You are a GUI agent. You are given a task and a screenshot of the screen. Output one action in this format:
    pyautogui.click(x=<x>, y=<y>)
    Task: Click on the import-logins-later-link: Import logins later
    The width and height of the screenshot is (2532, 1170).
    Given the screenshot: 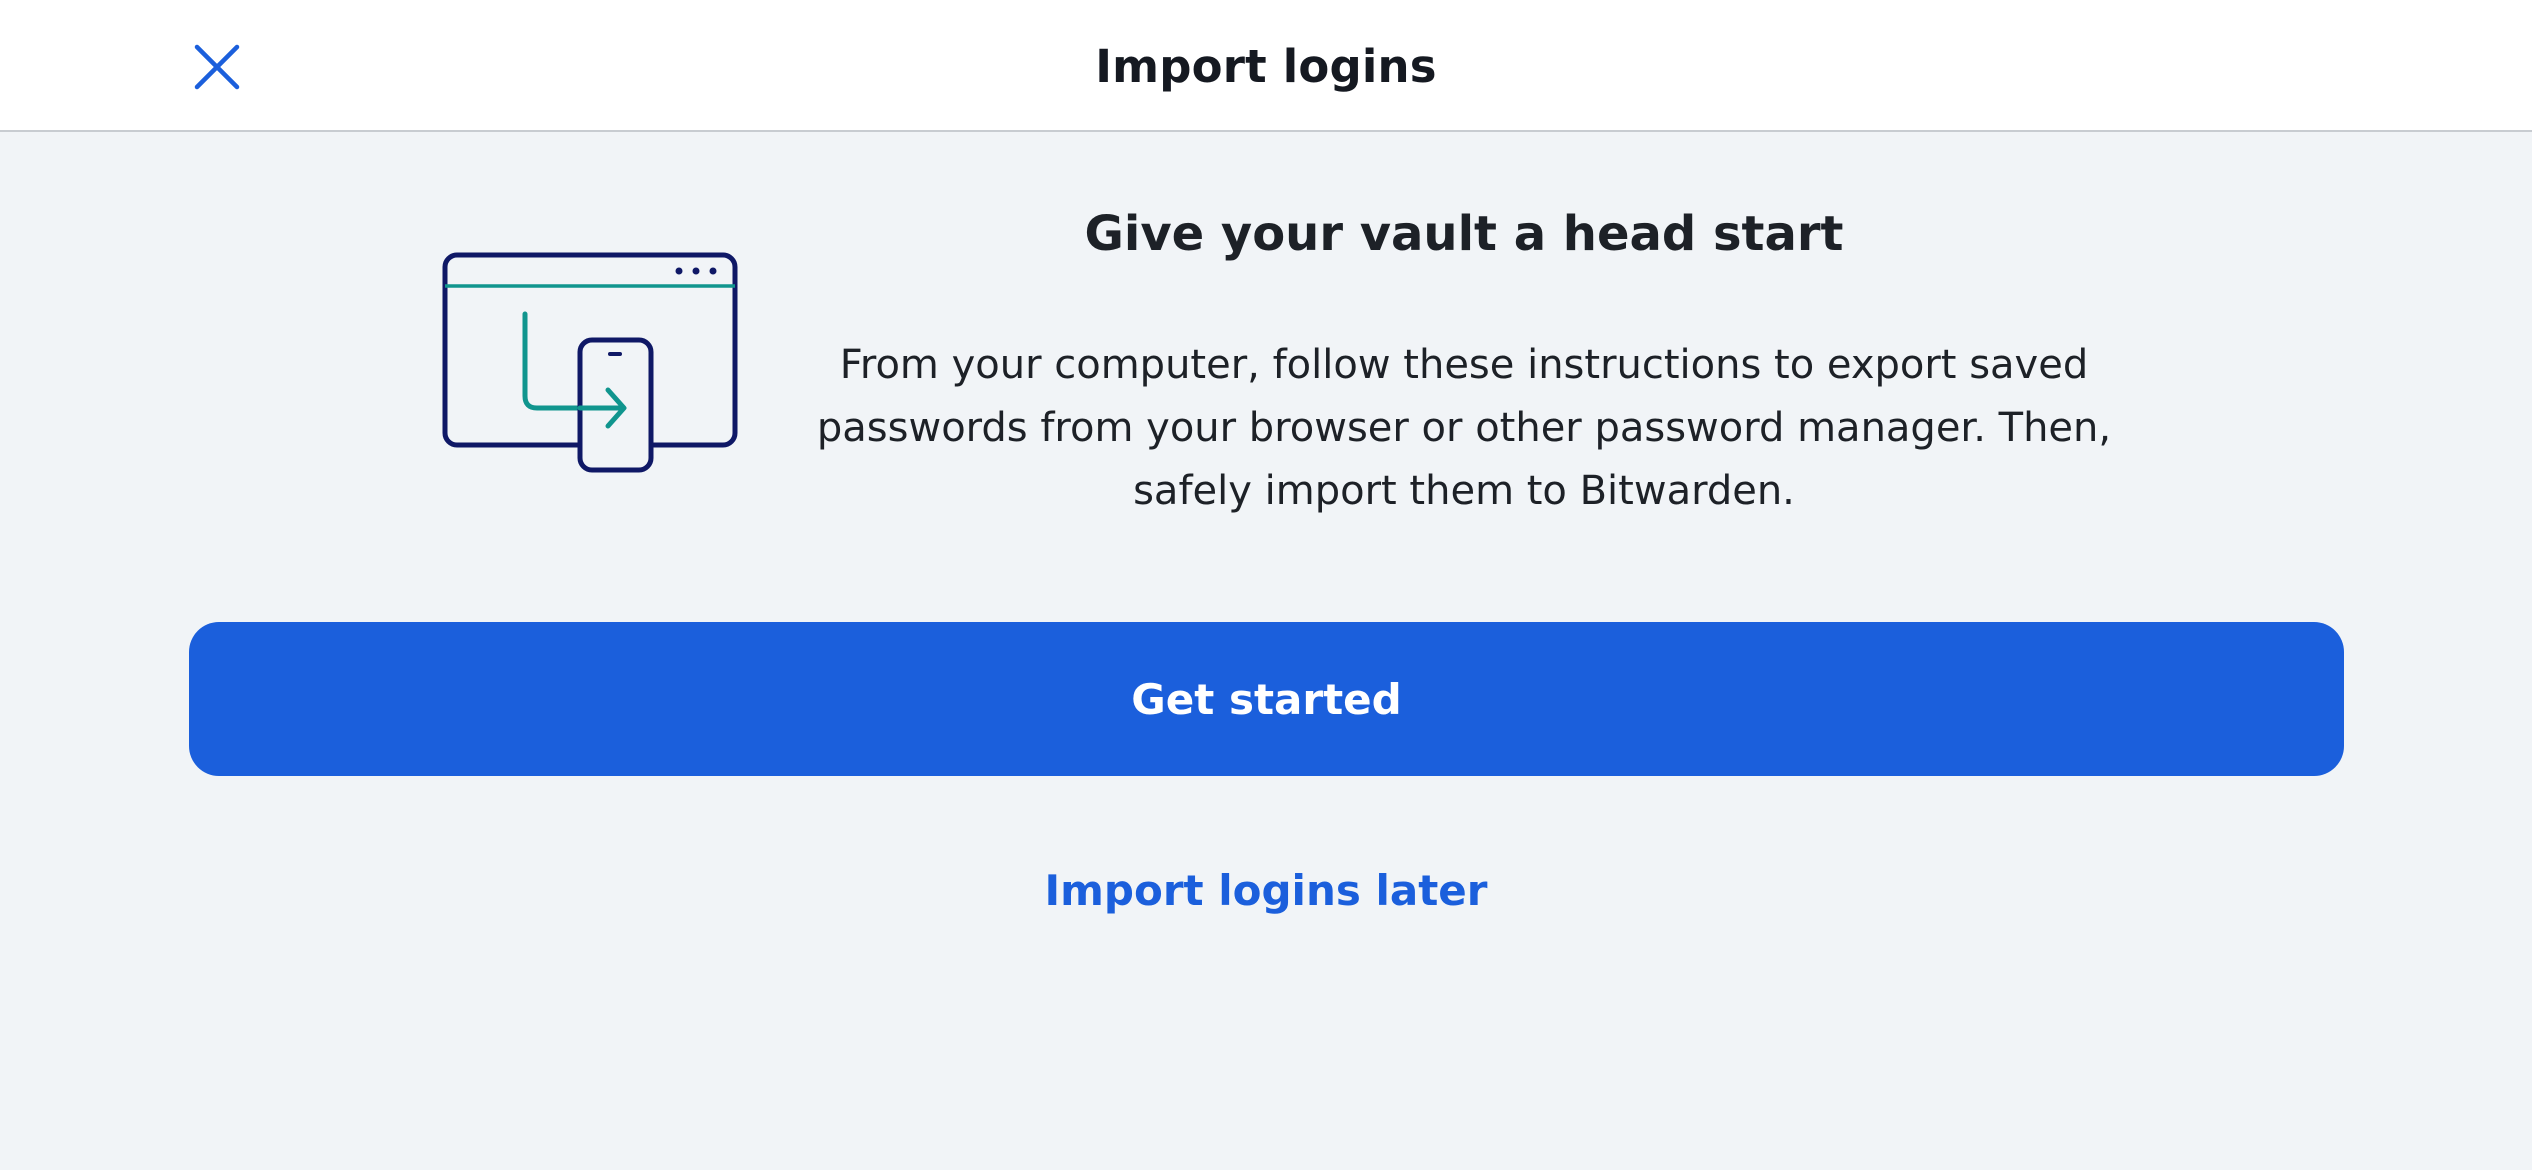 What is the action you would take?
    pyautogui.click(x=1266, y=890)
    